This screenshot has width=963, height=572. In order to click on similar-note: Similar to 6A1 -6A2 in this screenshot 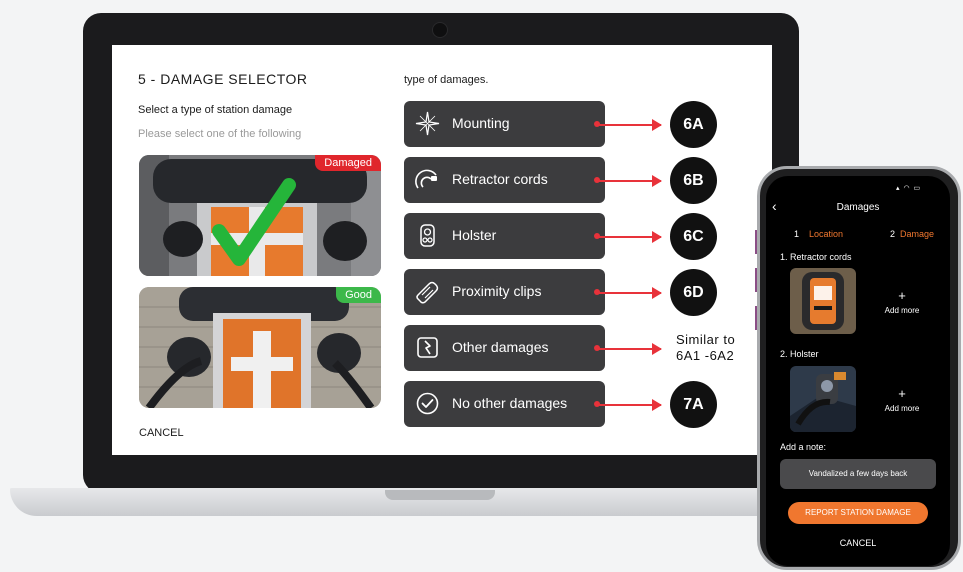, I will do `click(705, 348)`.